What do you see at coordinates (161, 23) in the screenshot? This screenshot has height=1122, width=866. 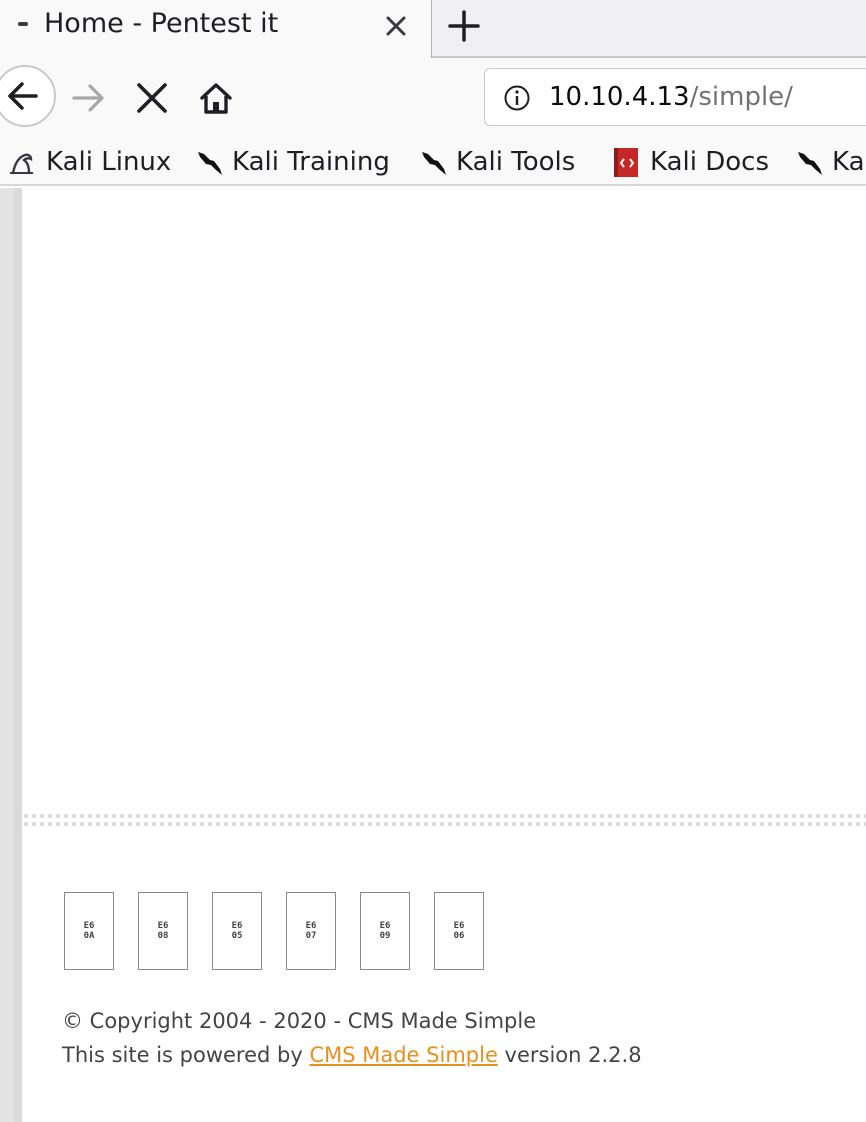 I see `tab-title: Home - Pentest it` at bounding box center [161, 23].